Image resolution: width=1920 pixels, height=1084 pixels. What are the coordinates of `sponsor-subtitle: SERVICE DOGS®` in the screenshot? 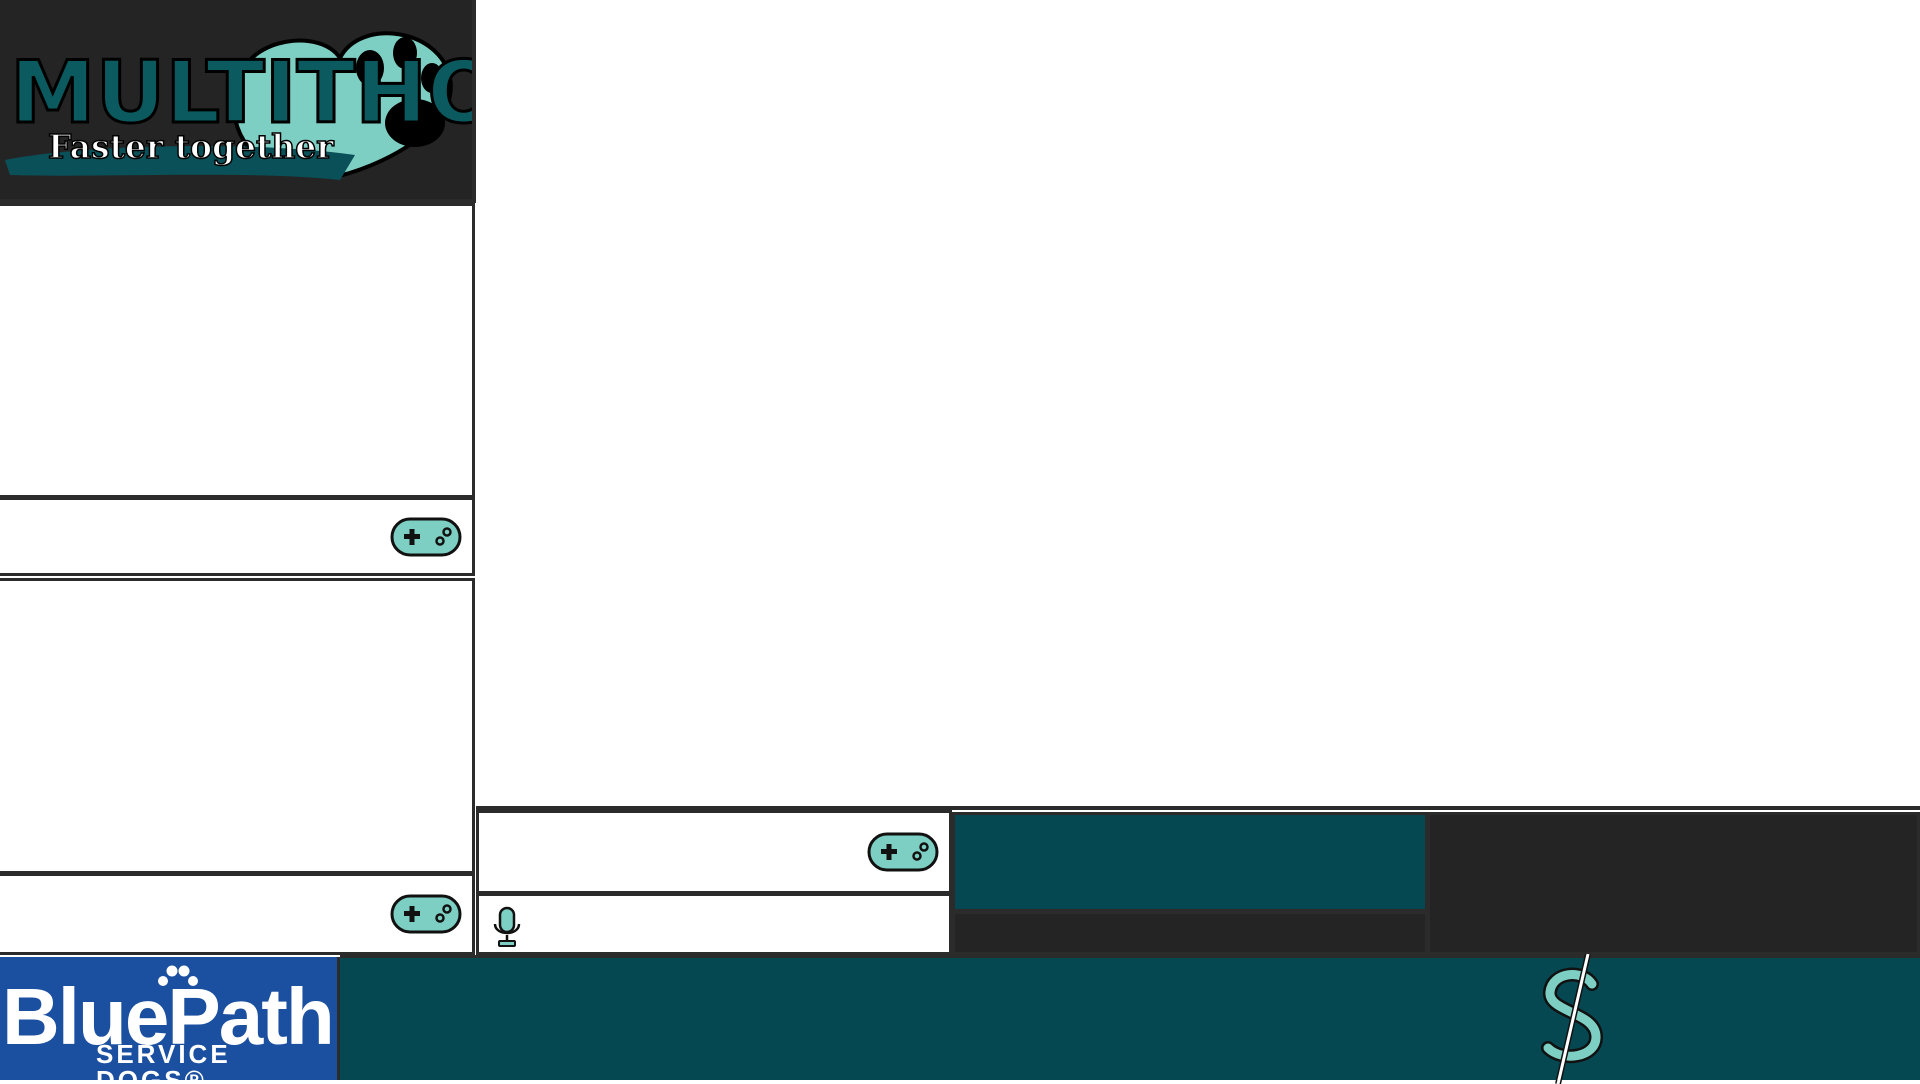 It's located at (163, 1059).